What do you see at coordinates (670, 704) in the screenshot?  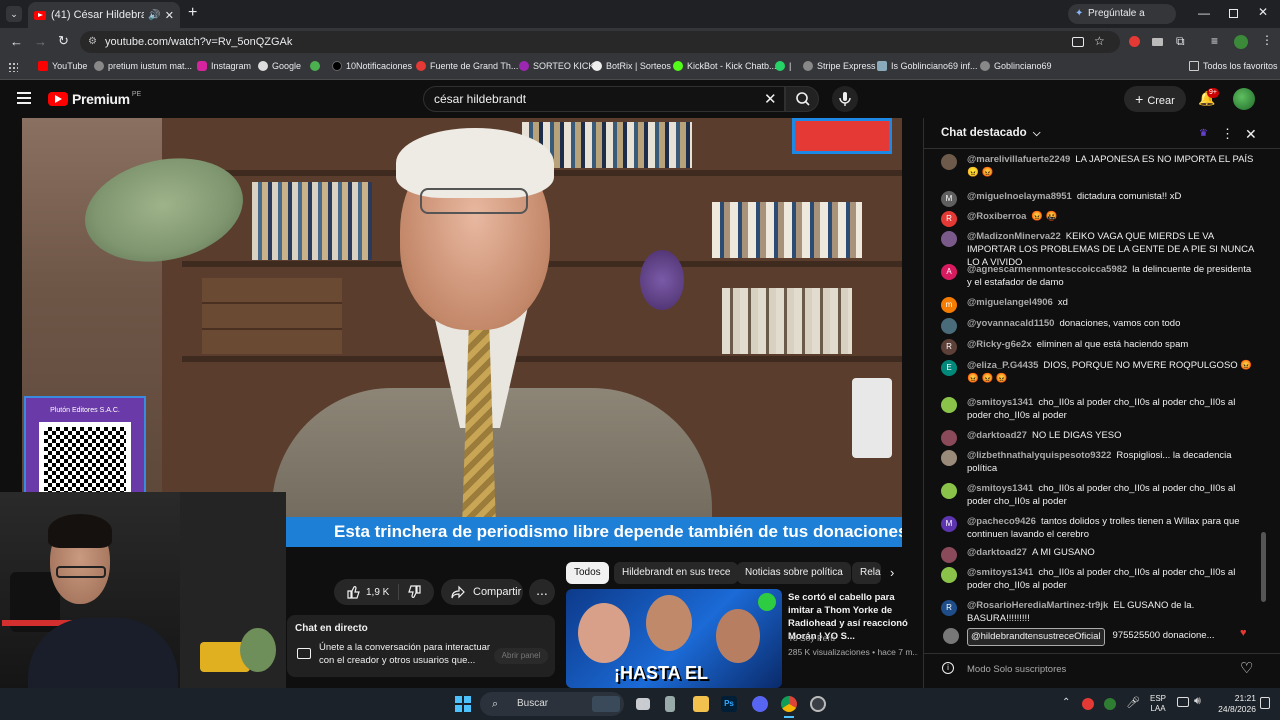 I see `phone-icon` at bounding box center [670, 704].